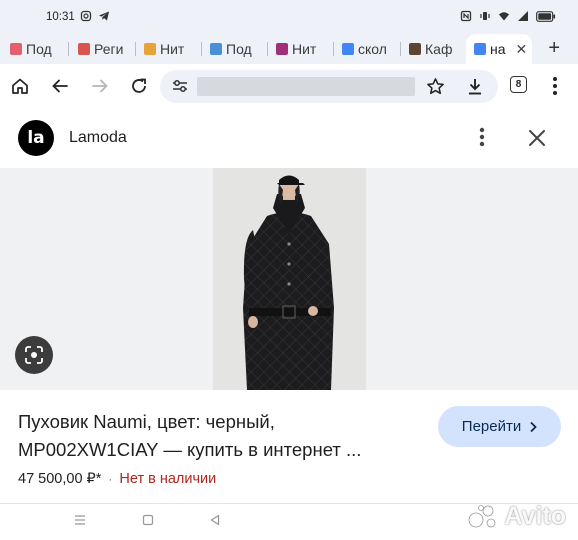 This screenshot has height=540, width=578. Describe the element at coordinates (180, 86) in the screenshot. I see `site-settings-icon` at that location.